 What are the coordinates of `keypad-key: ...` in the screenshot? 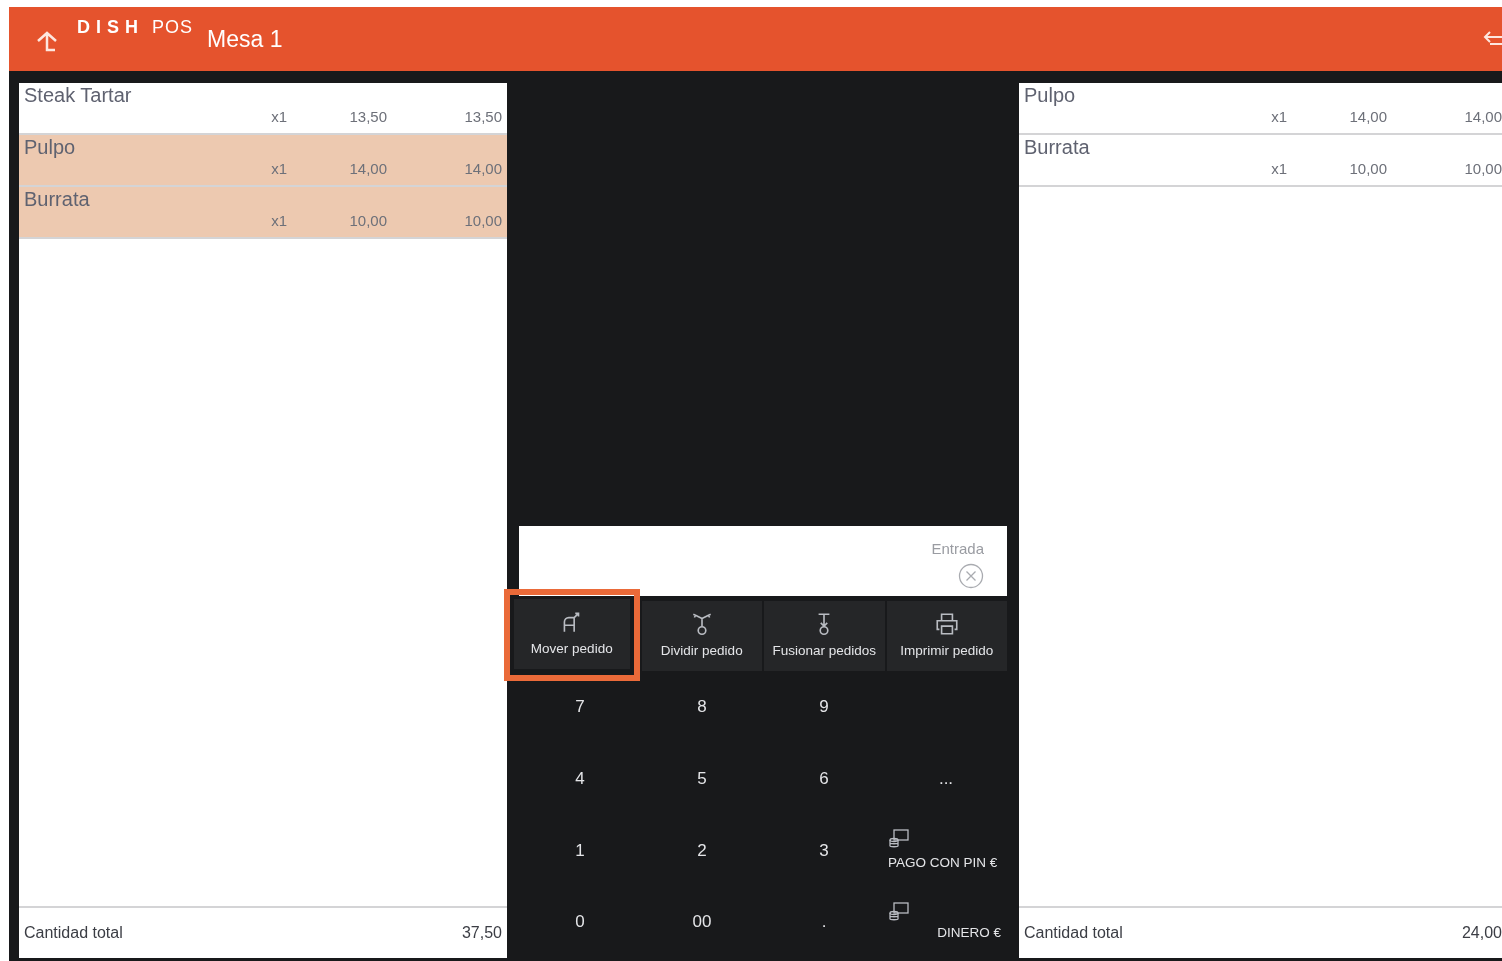 It's located at (946, 778).